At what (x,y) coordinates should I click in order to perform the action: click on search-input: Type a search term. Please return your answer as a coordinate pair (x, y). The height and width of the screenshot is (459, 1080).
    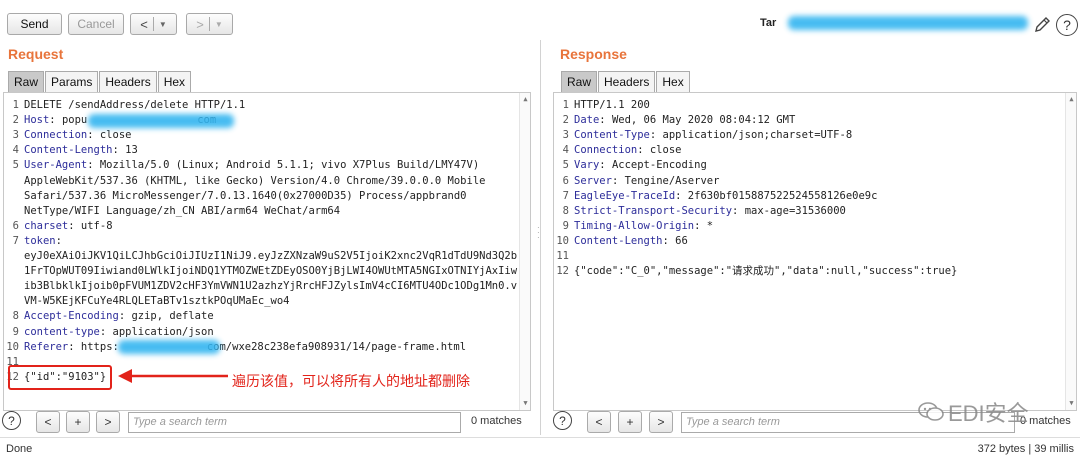
    Looking at the image, I should click on (294, 422).